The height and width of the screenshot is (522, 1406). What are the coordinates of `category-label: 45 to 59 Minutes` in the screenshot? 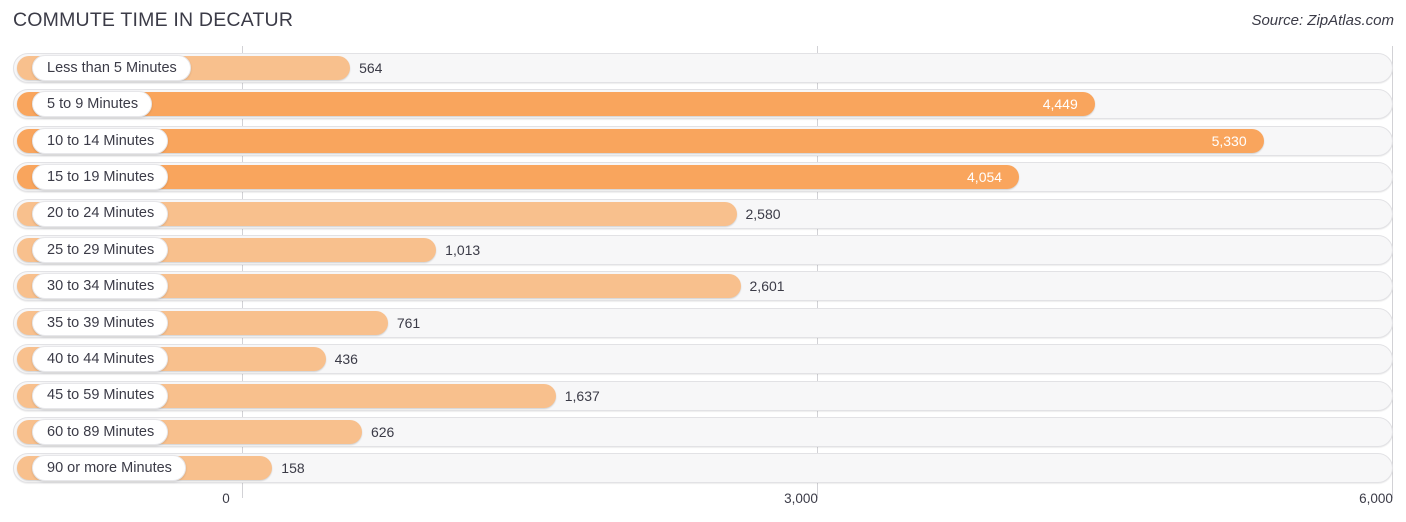 It's located at (101, 395).